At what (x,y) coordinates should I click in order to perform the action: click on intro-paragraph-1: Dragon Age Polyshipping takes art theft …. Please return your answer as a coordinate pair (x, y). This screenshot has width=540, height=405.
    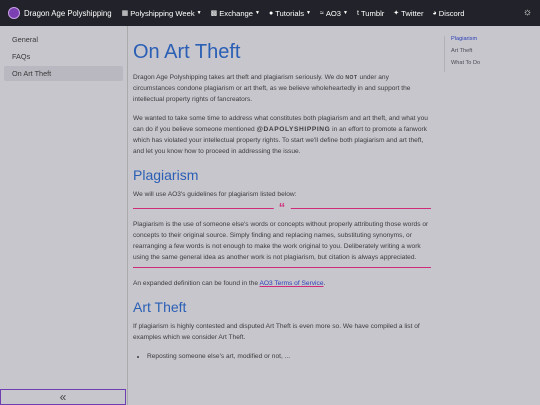
    Looking at the image, I should click on (282, 88).